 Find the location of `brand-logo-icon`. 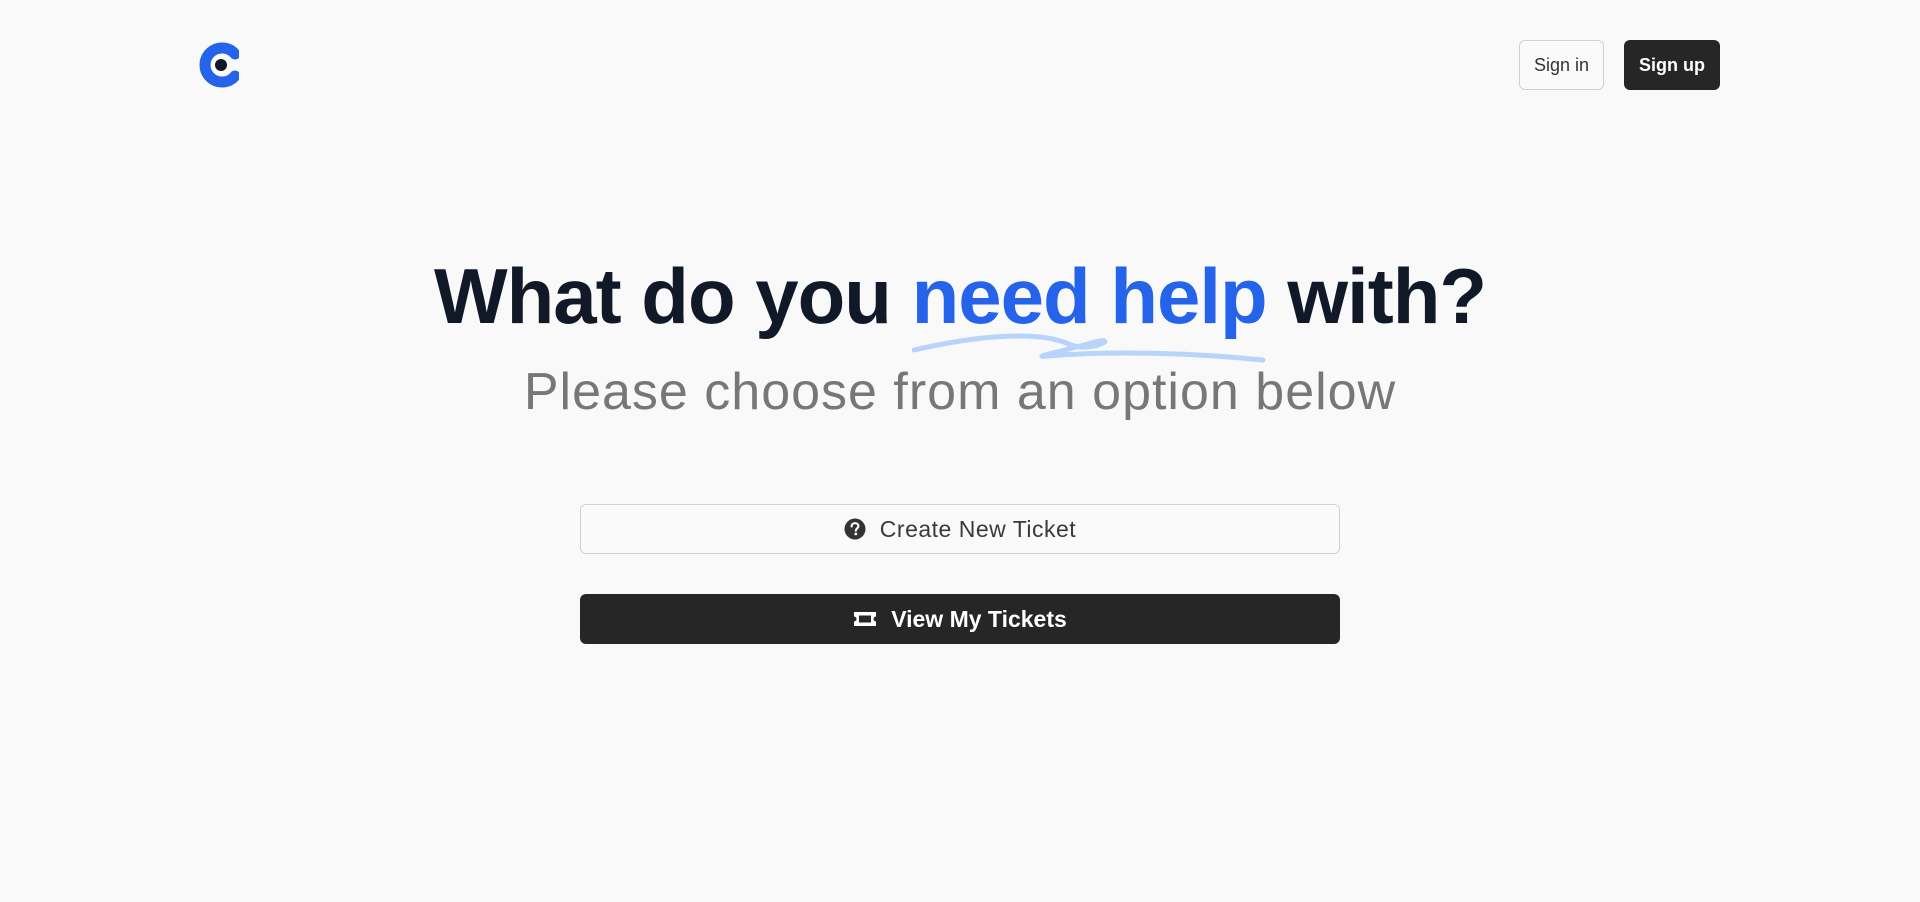

brand-logo-icon is located at coordinates (220, 65).